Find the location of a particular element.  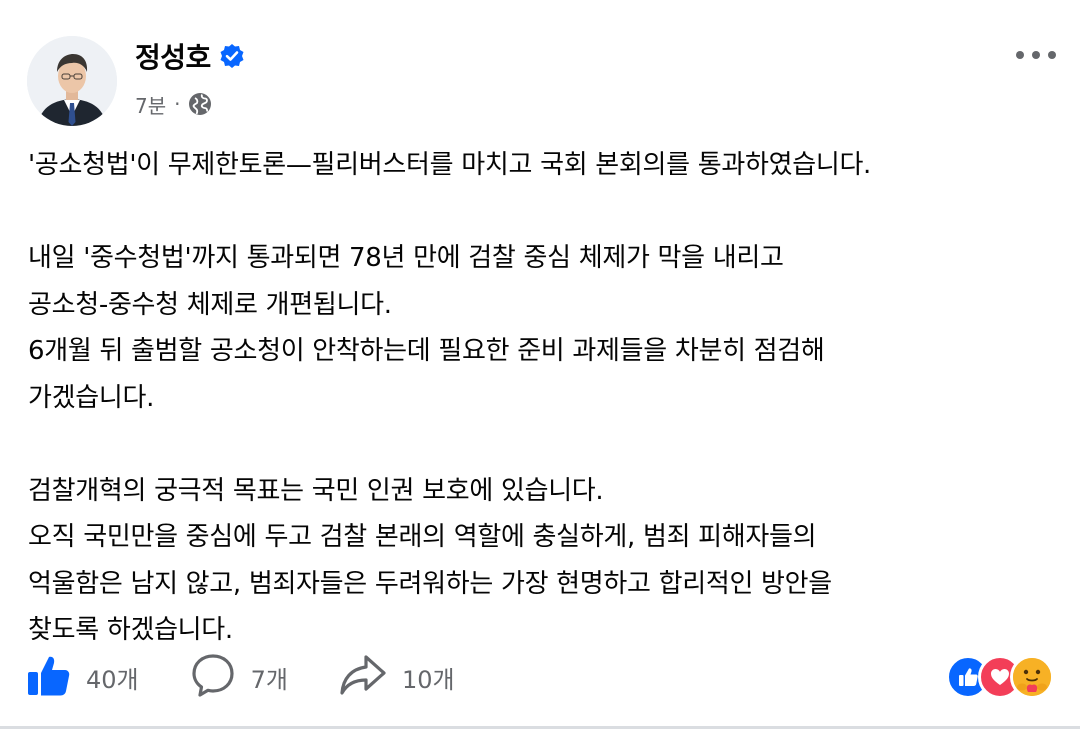

author-row: 정성호 is located at coordinates (190, 56).